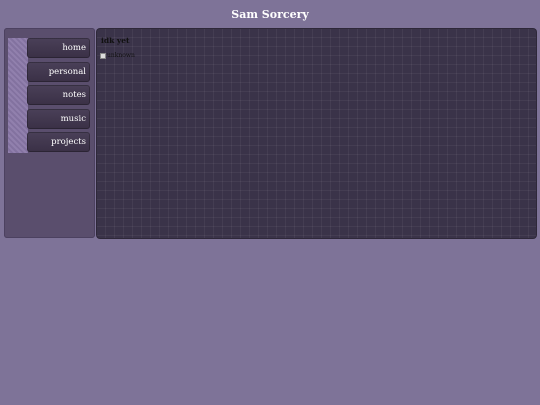  What do you see at coordinates (58, 95) in the screenshot?
I see `nav-item-notes: notes` at bounding box center [58, 95].